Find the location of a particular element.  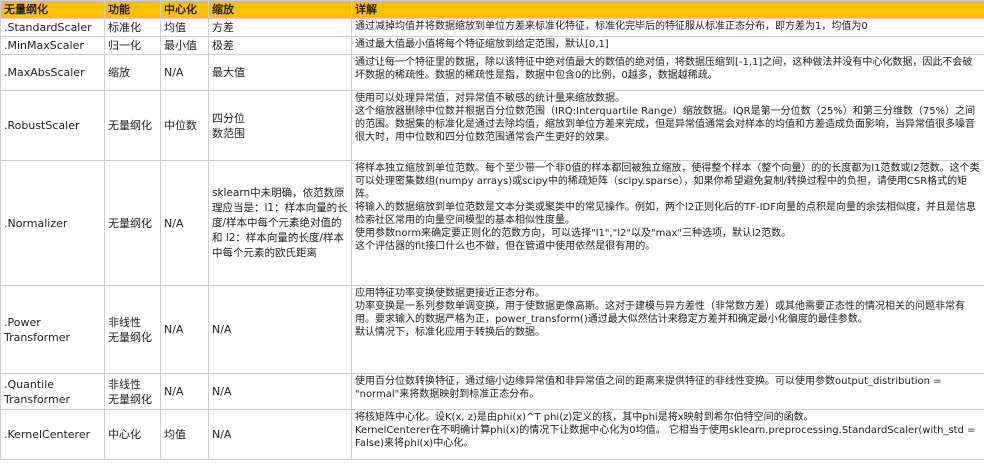

method-cell: .Quantile Transformer is located at coordinates (52, 391).